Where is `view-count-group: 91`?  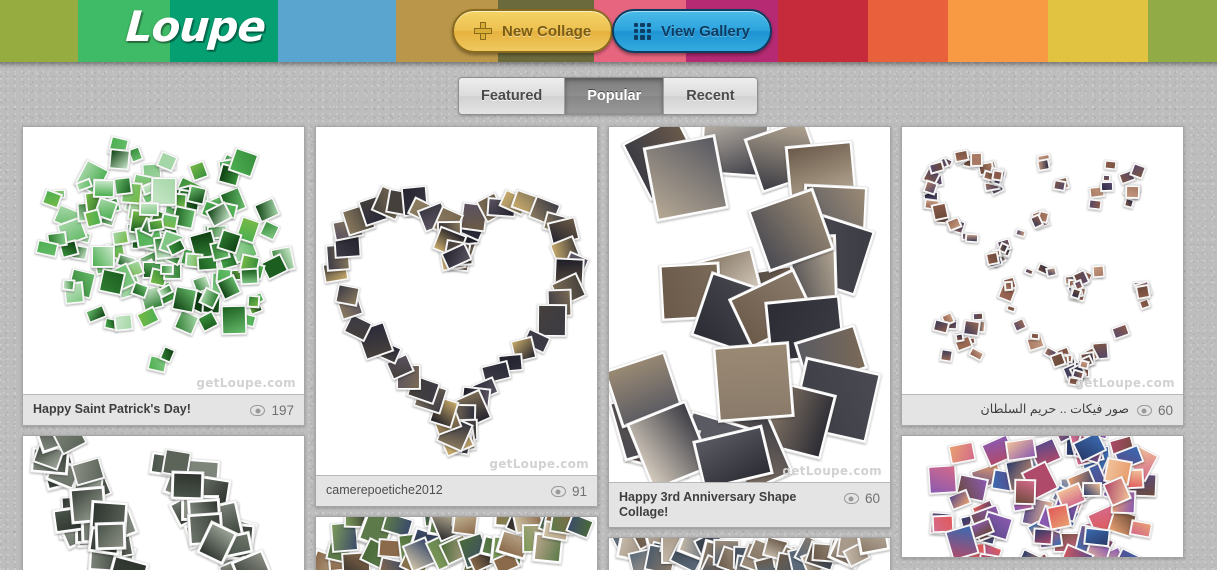 view-count-group: 91 is located at coordinates (568, 491).